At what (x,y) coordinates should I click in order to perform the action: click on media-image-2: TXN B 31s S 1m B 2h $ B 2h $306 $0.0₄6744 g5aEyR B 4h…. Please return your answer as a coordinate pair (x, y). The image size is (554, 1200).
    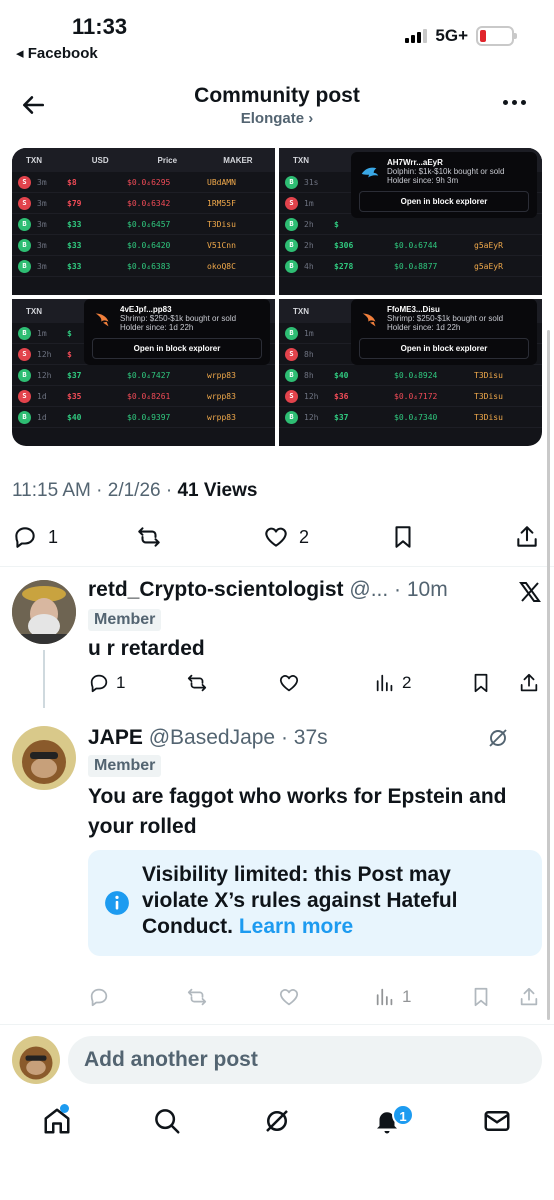
    Looking at the image, I should click on (410, 221).